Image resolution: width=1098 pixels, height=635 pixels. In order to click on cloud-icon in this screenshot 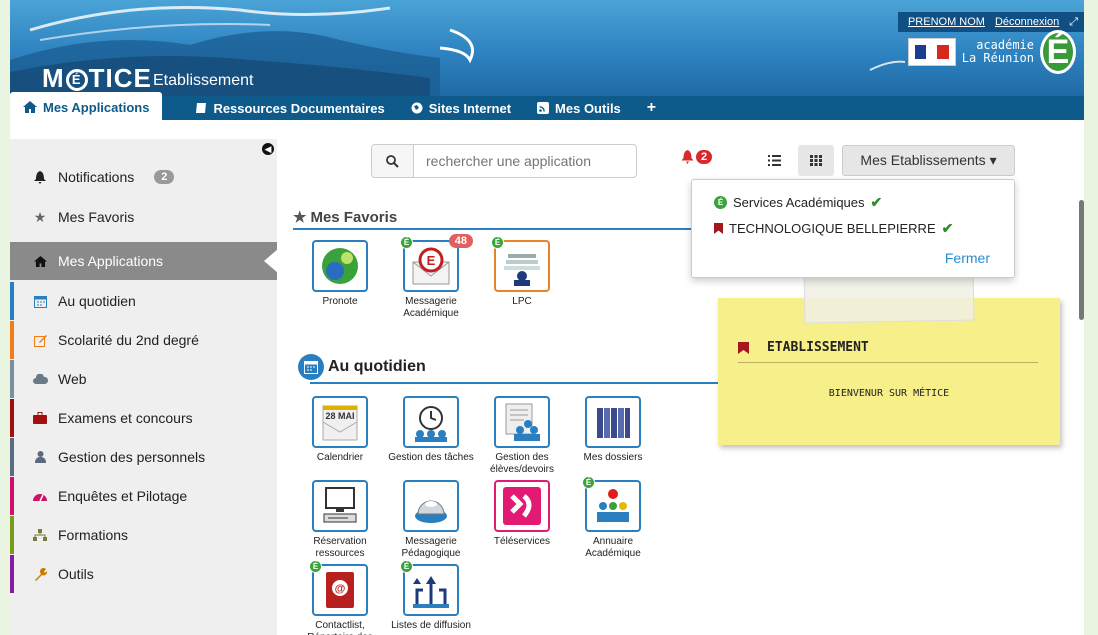, I will do `click(40, 379)`.